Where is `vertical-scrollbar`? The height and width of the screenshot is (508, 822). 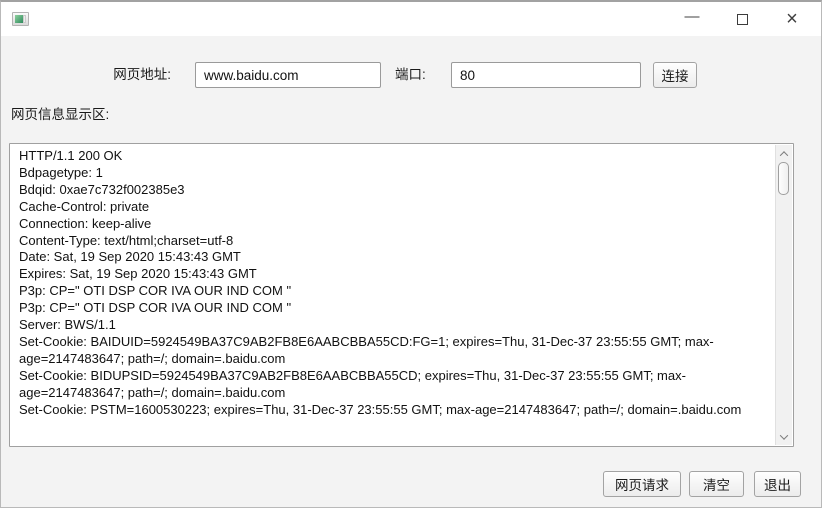 vertical-scrollbar is located at coordinates (783, 295).